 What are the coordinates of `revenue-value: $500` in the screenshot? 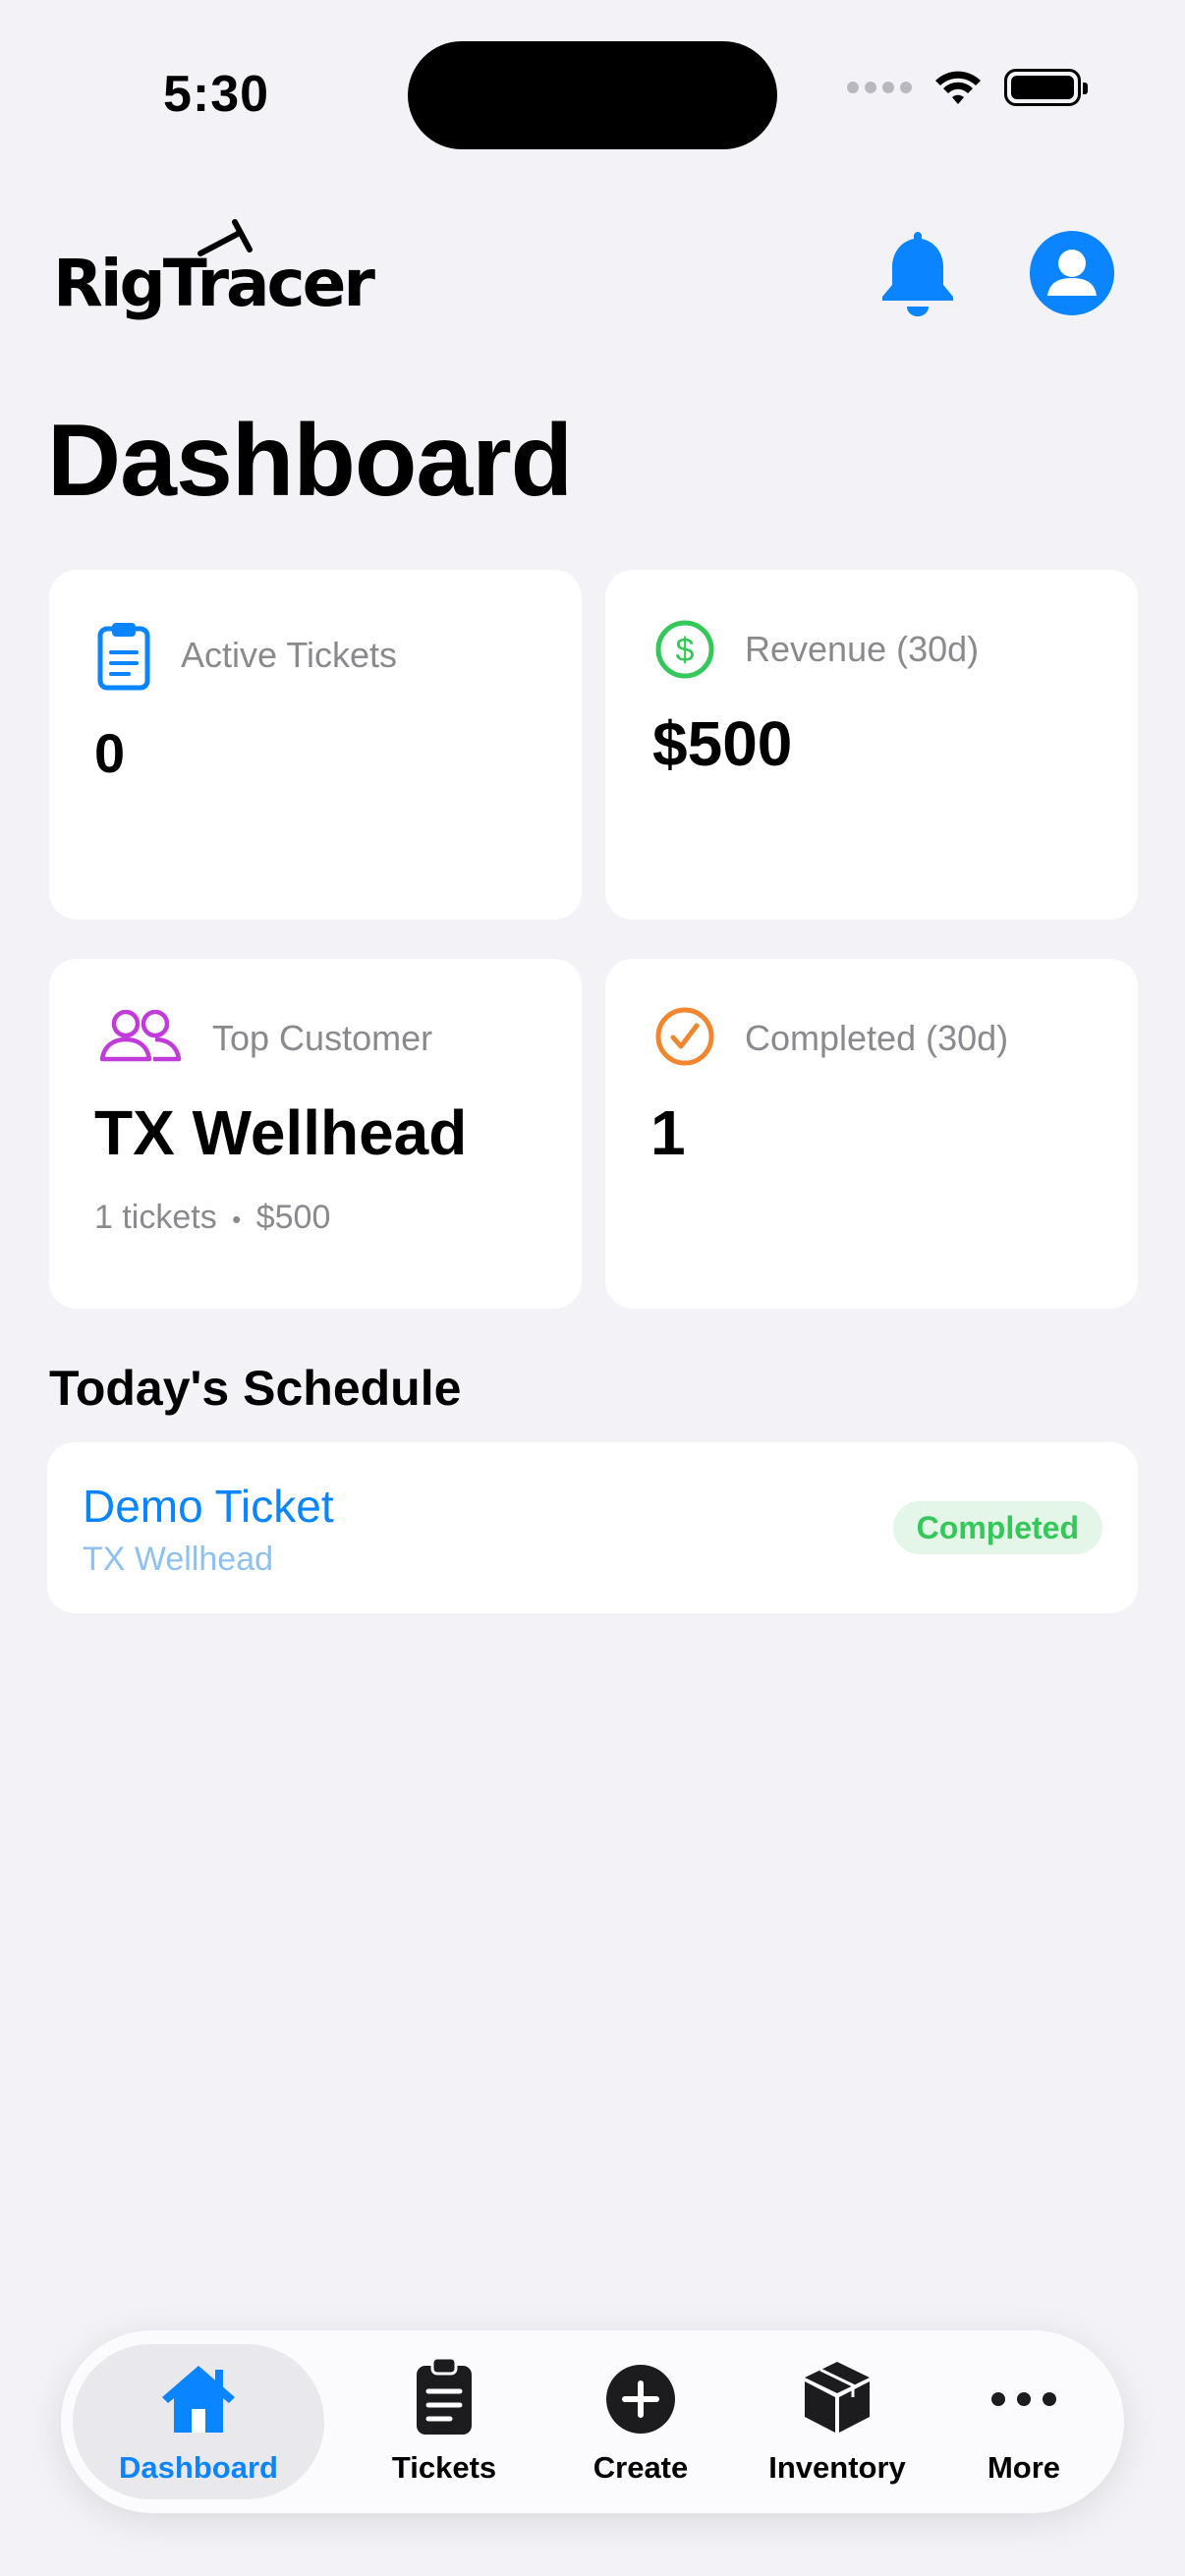 It's located at (722, 743).